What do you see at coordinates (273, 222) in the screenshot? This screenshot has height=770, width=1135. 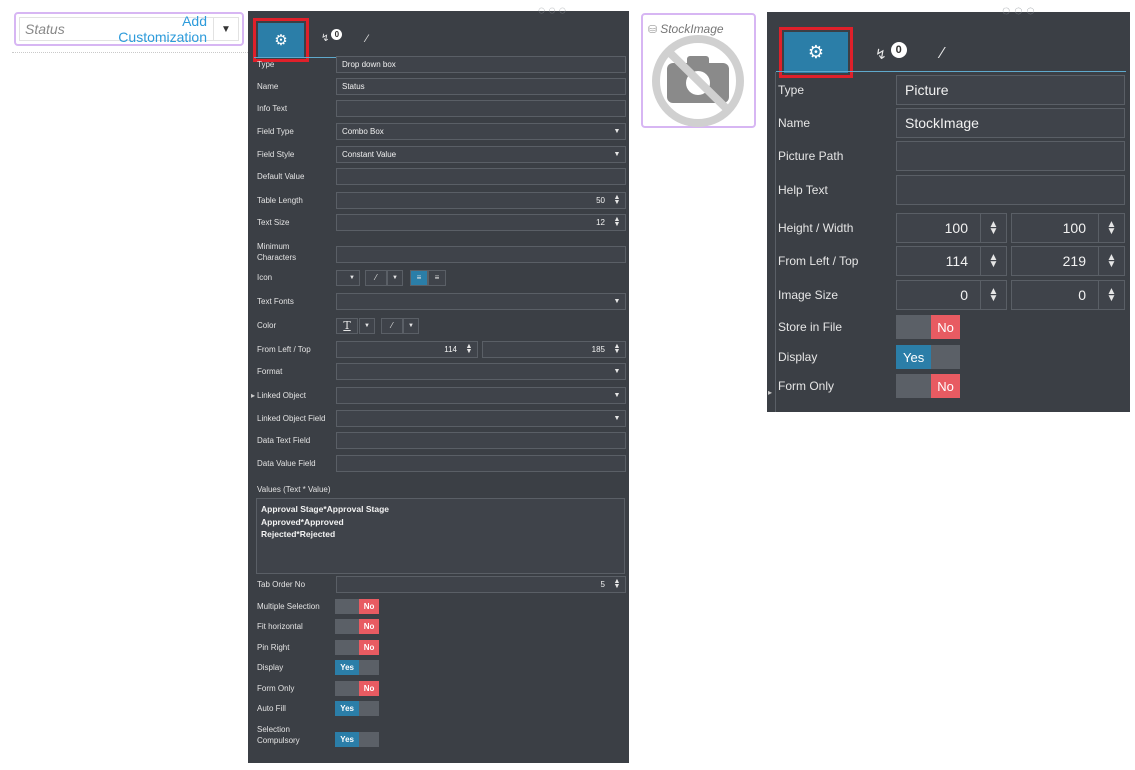 I see `text-size-label: Text Size` at bounding box center [273, 222].